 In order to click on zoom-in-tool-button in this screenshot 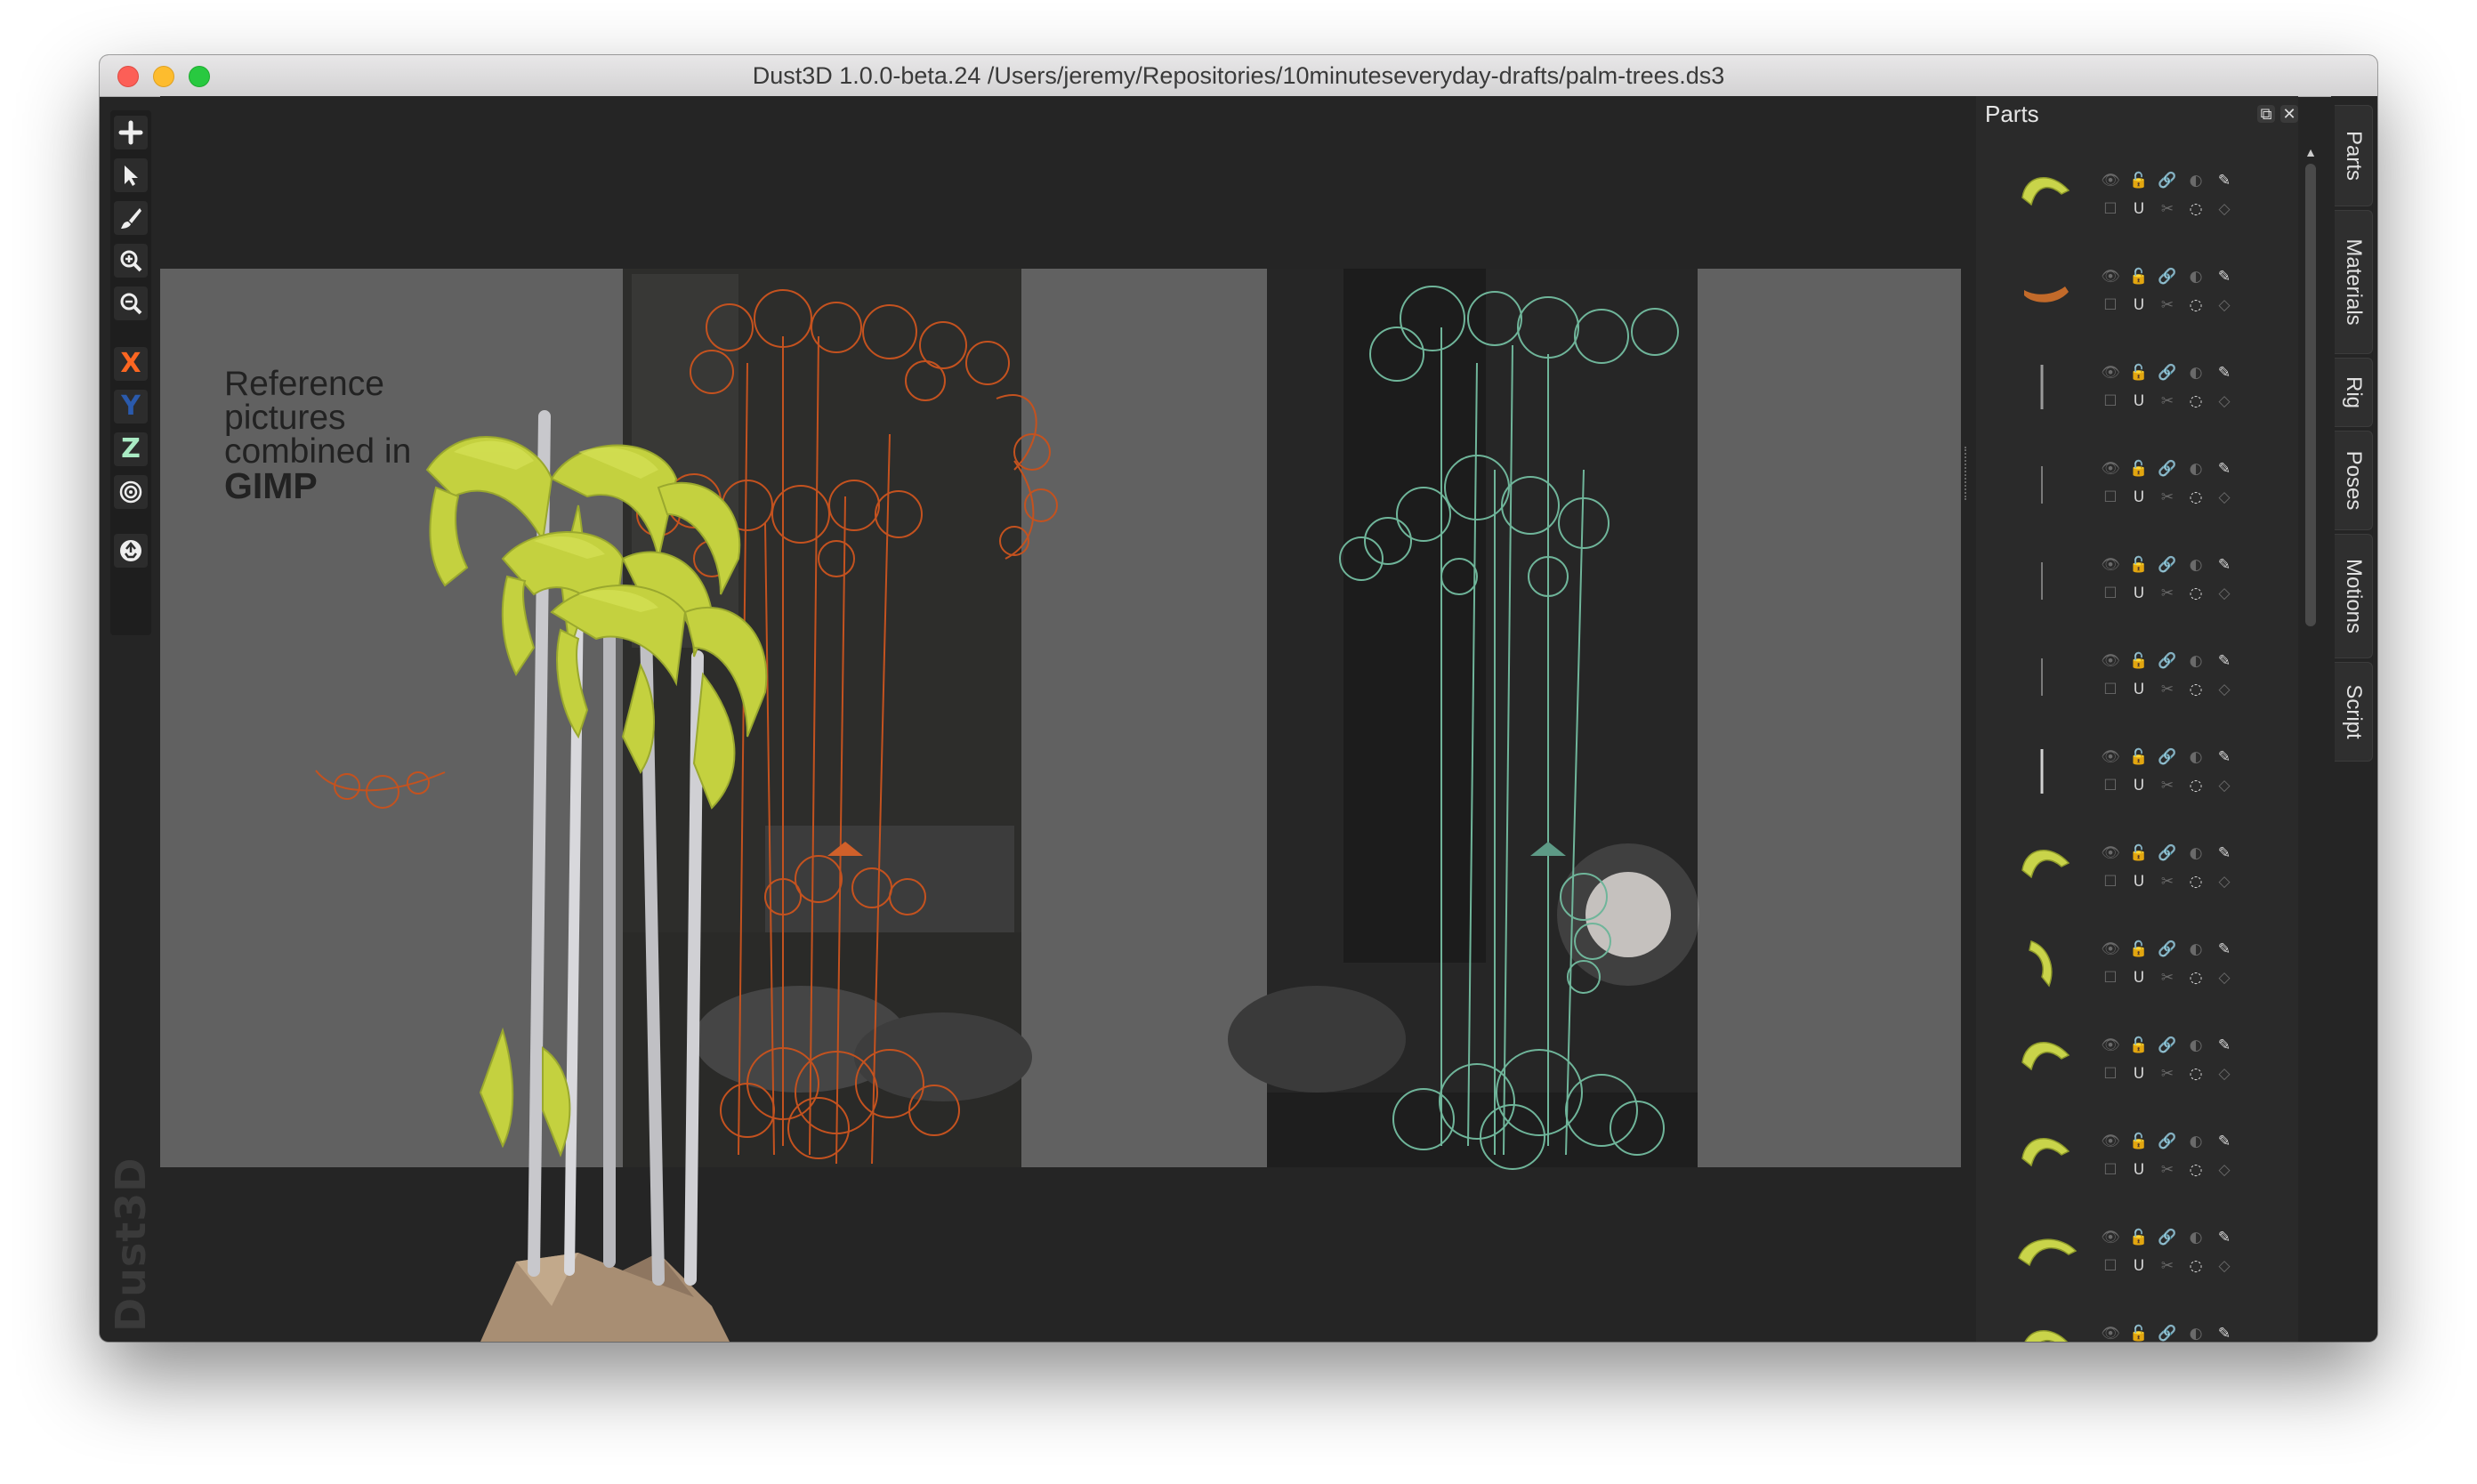, I will do `click(131, 261)`.